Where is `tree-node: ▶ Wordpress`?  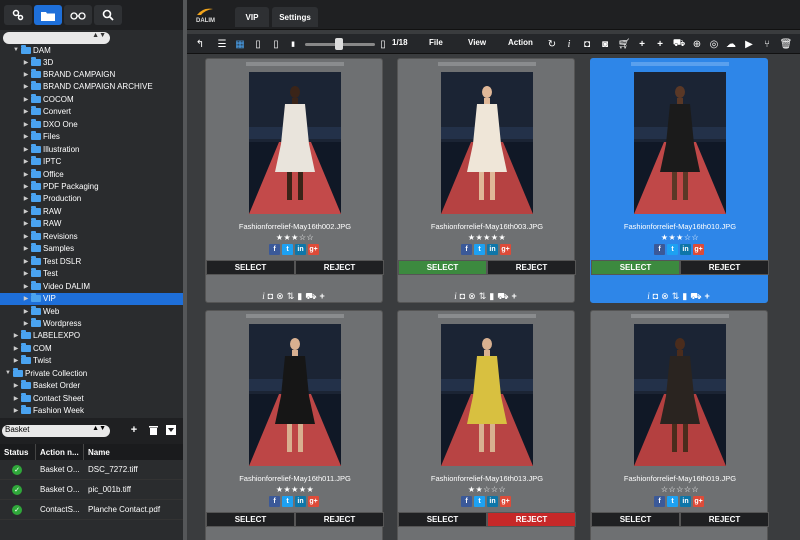
tree-node: ▶ Wordpress is located at coordinates (52, 323).